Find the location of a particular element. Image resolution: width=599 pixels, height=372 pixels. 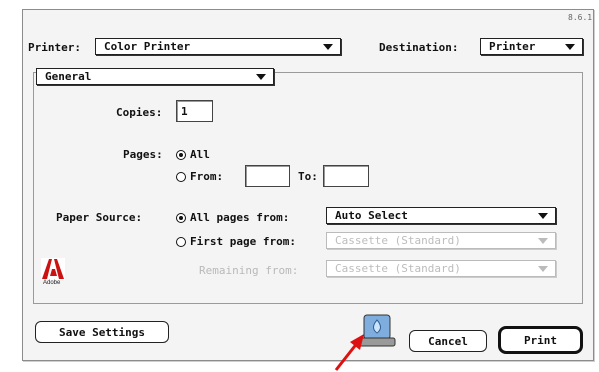

printer-popup: Color Printer is located at coordinates (218, 46).